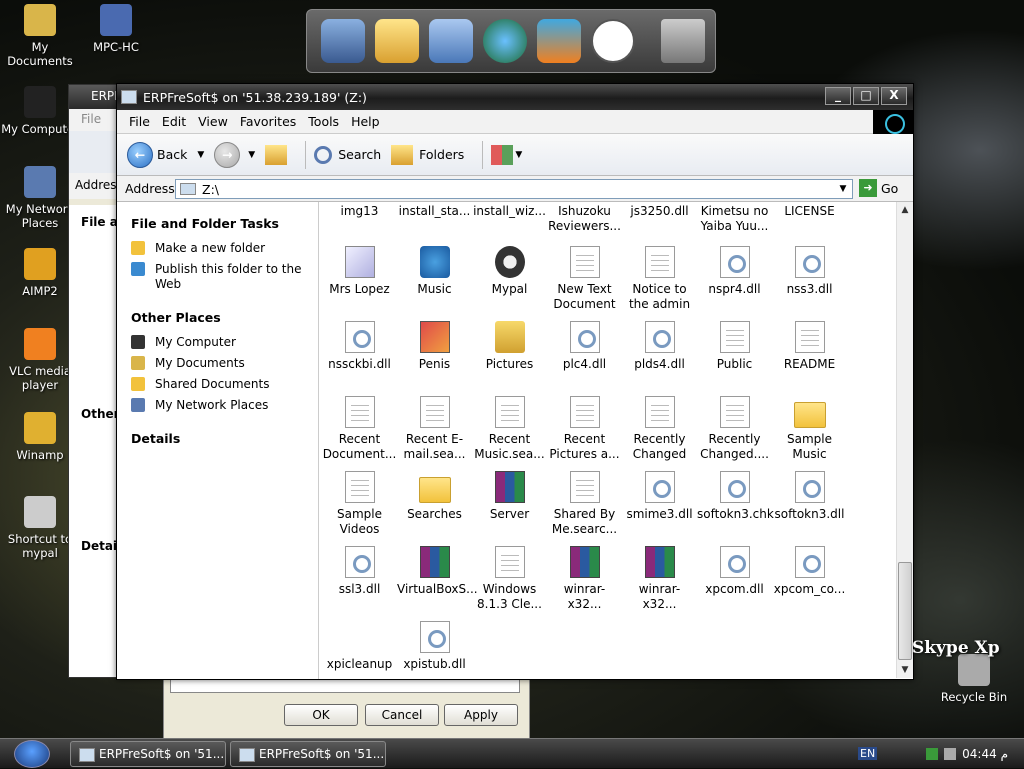 This screenshot has width=1024, height=769. I want to click on menu-help: Help, so click(365, 121).